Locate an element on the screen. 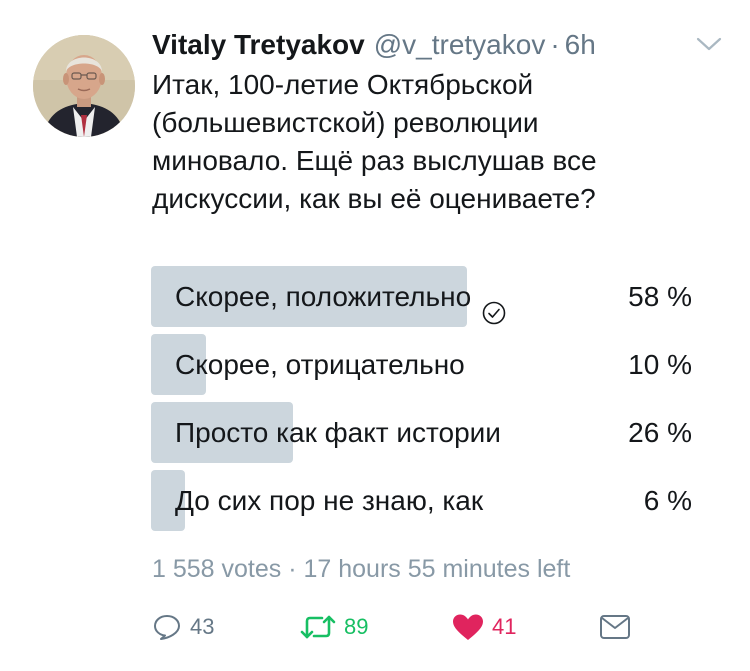 This screenshot has width=750, height=671. poll-option-label: До сих пор не знаю, как is located at coordinates (329, 500).